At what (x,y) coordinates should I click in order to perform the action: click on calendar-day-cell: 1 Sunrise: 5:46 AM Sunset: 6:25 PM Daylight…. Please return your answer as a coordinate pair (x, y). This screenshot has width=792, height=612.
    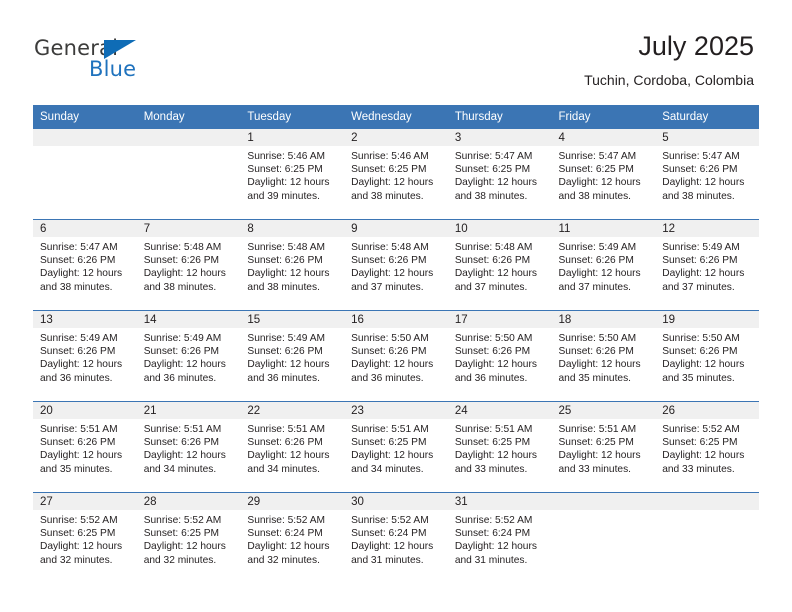
    Looking at the image, I should click on (292, 174).